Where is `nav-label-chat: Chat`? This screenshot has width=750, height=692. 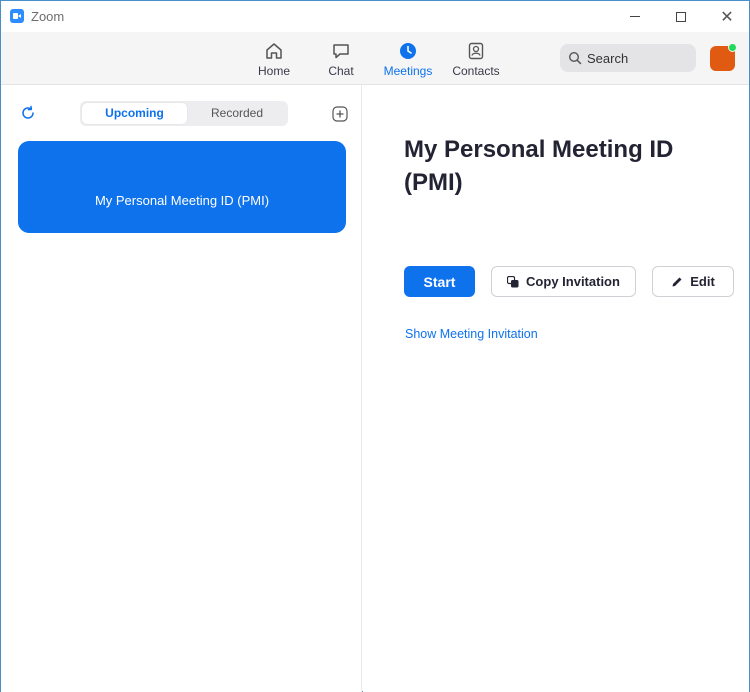
nav-label-chat: Chat is located at coordinates (341, 71).